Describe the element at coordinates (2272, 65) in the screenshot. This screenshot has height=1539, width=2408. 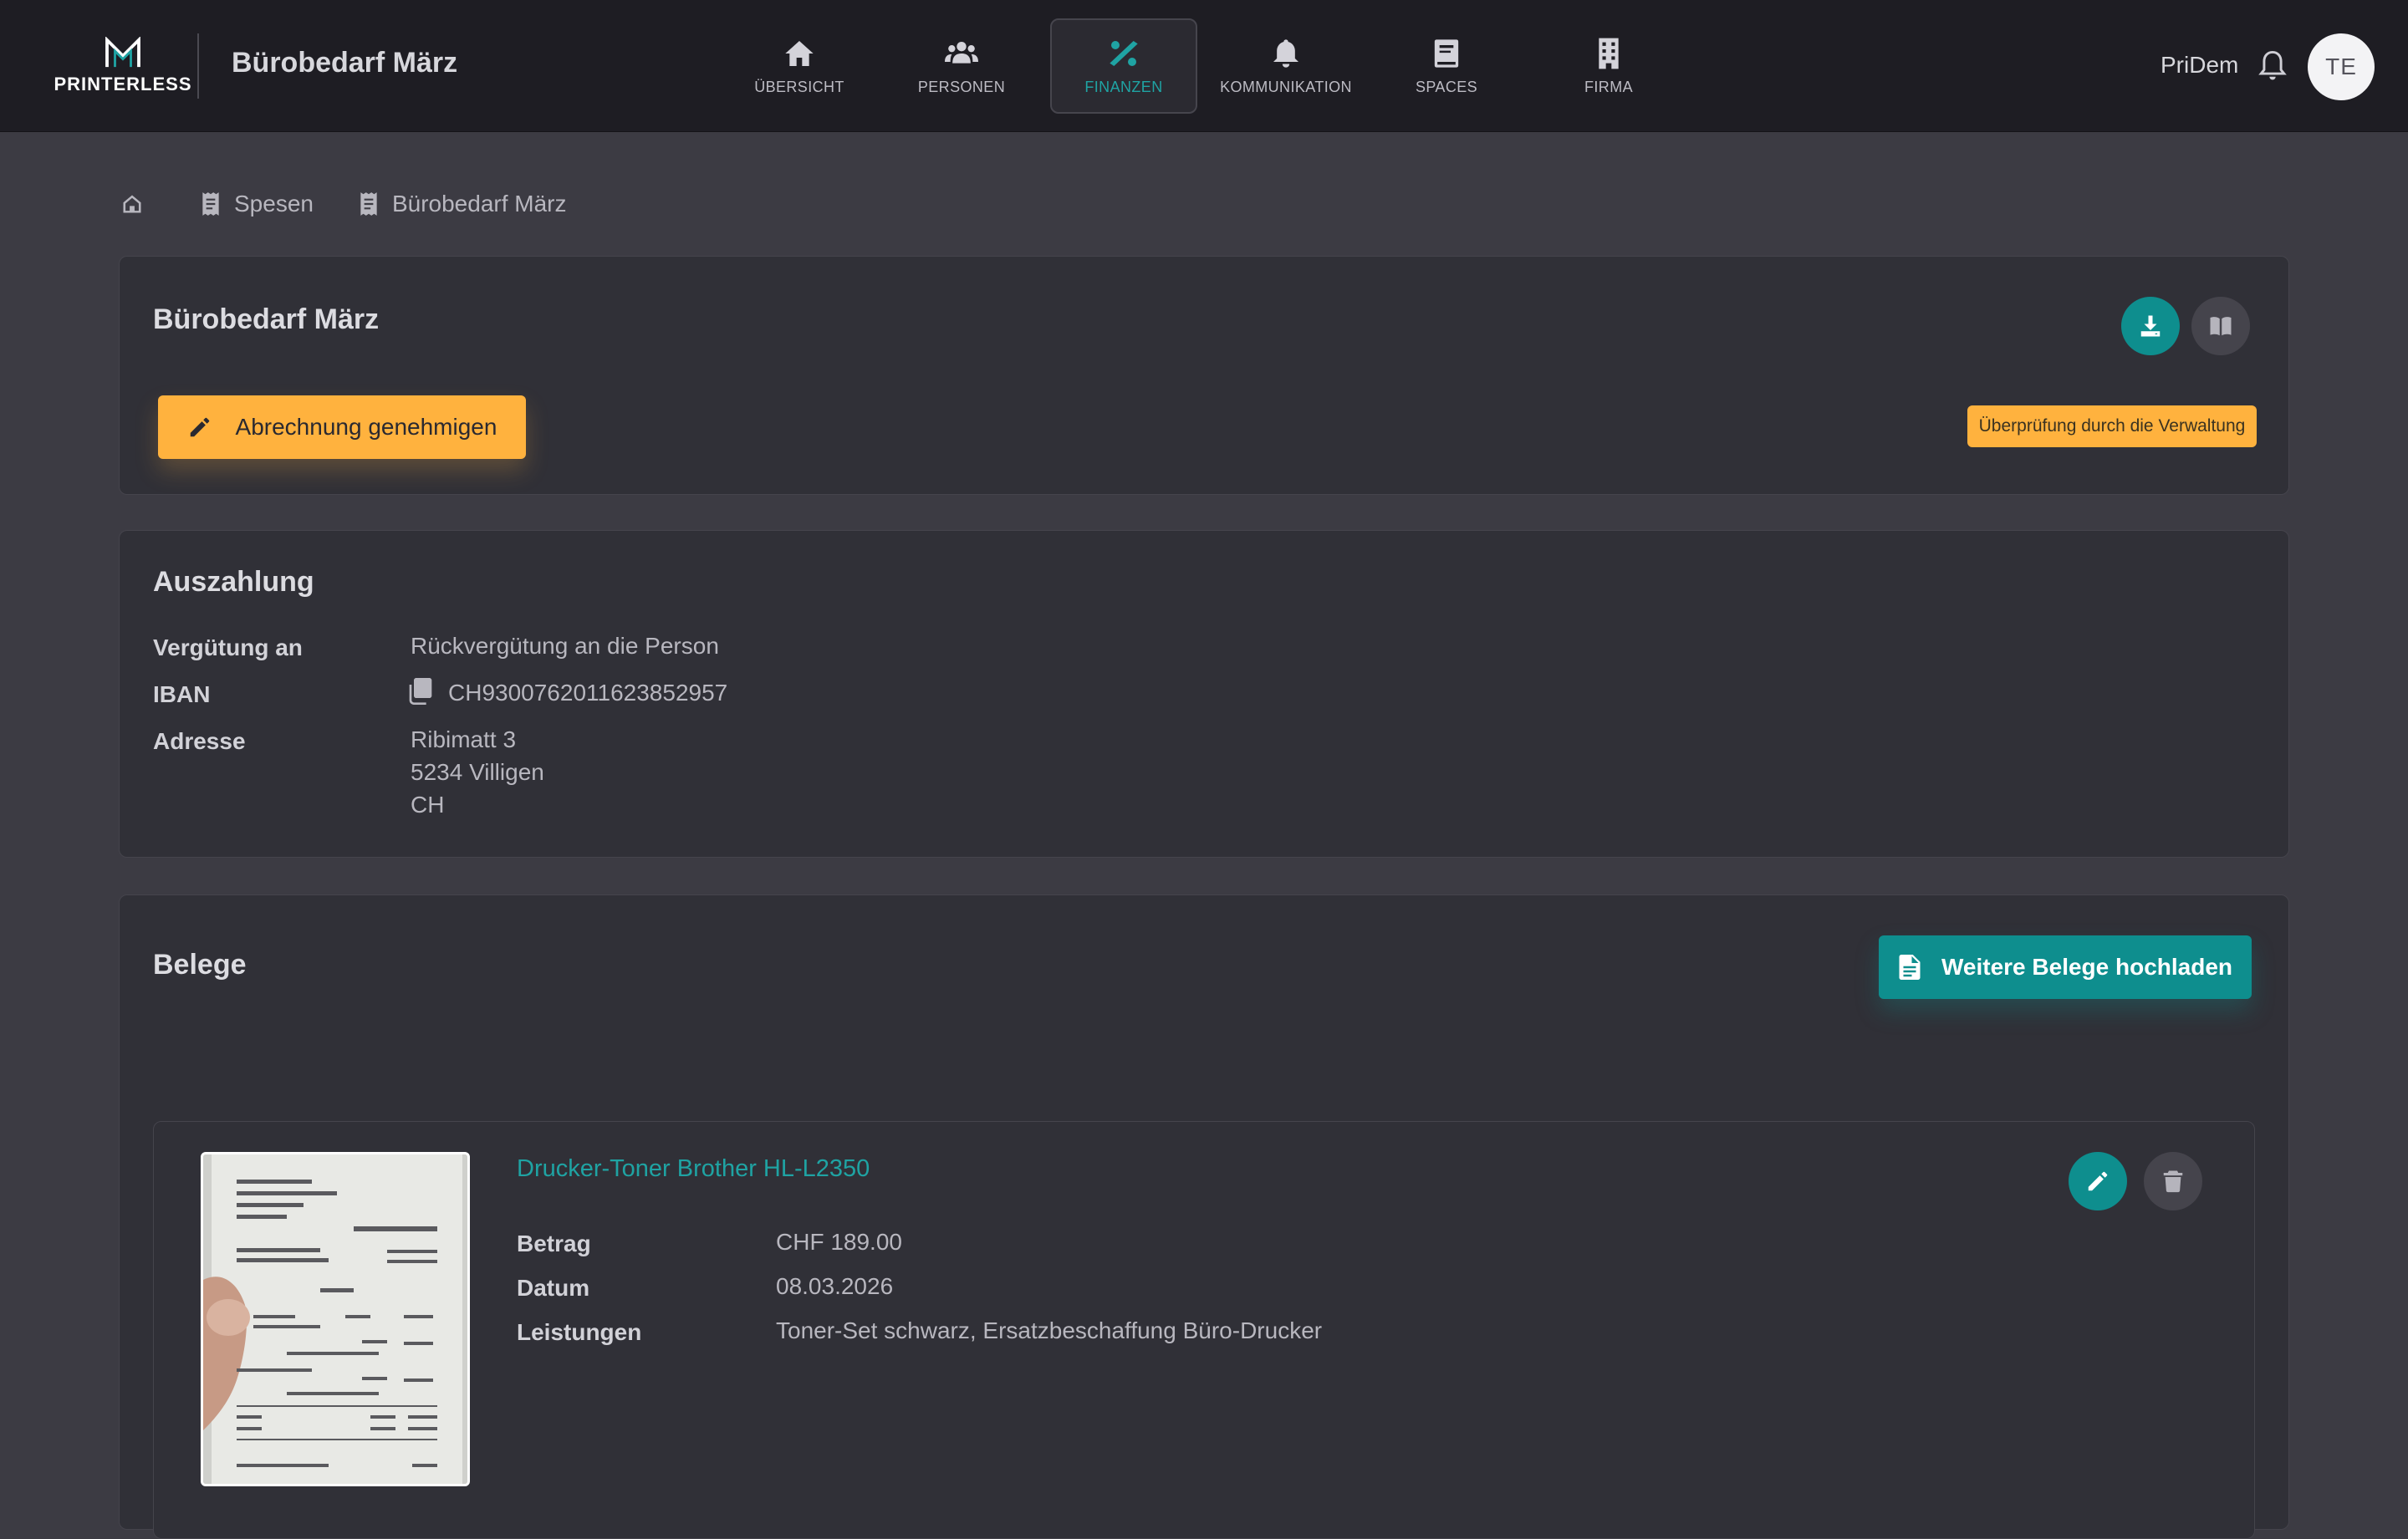
I see `notification-bell-icon` at that location.